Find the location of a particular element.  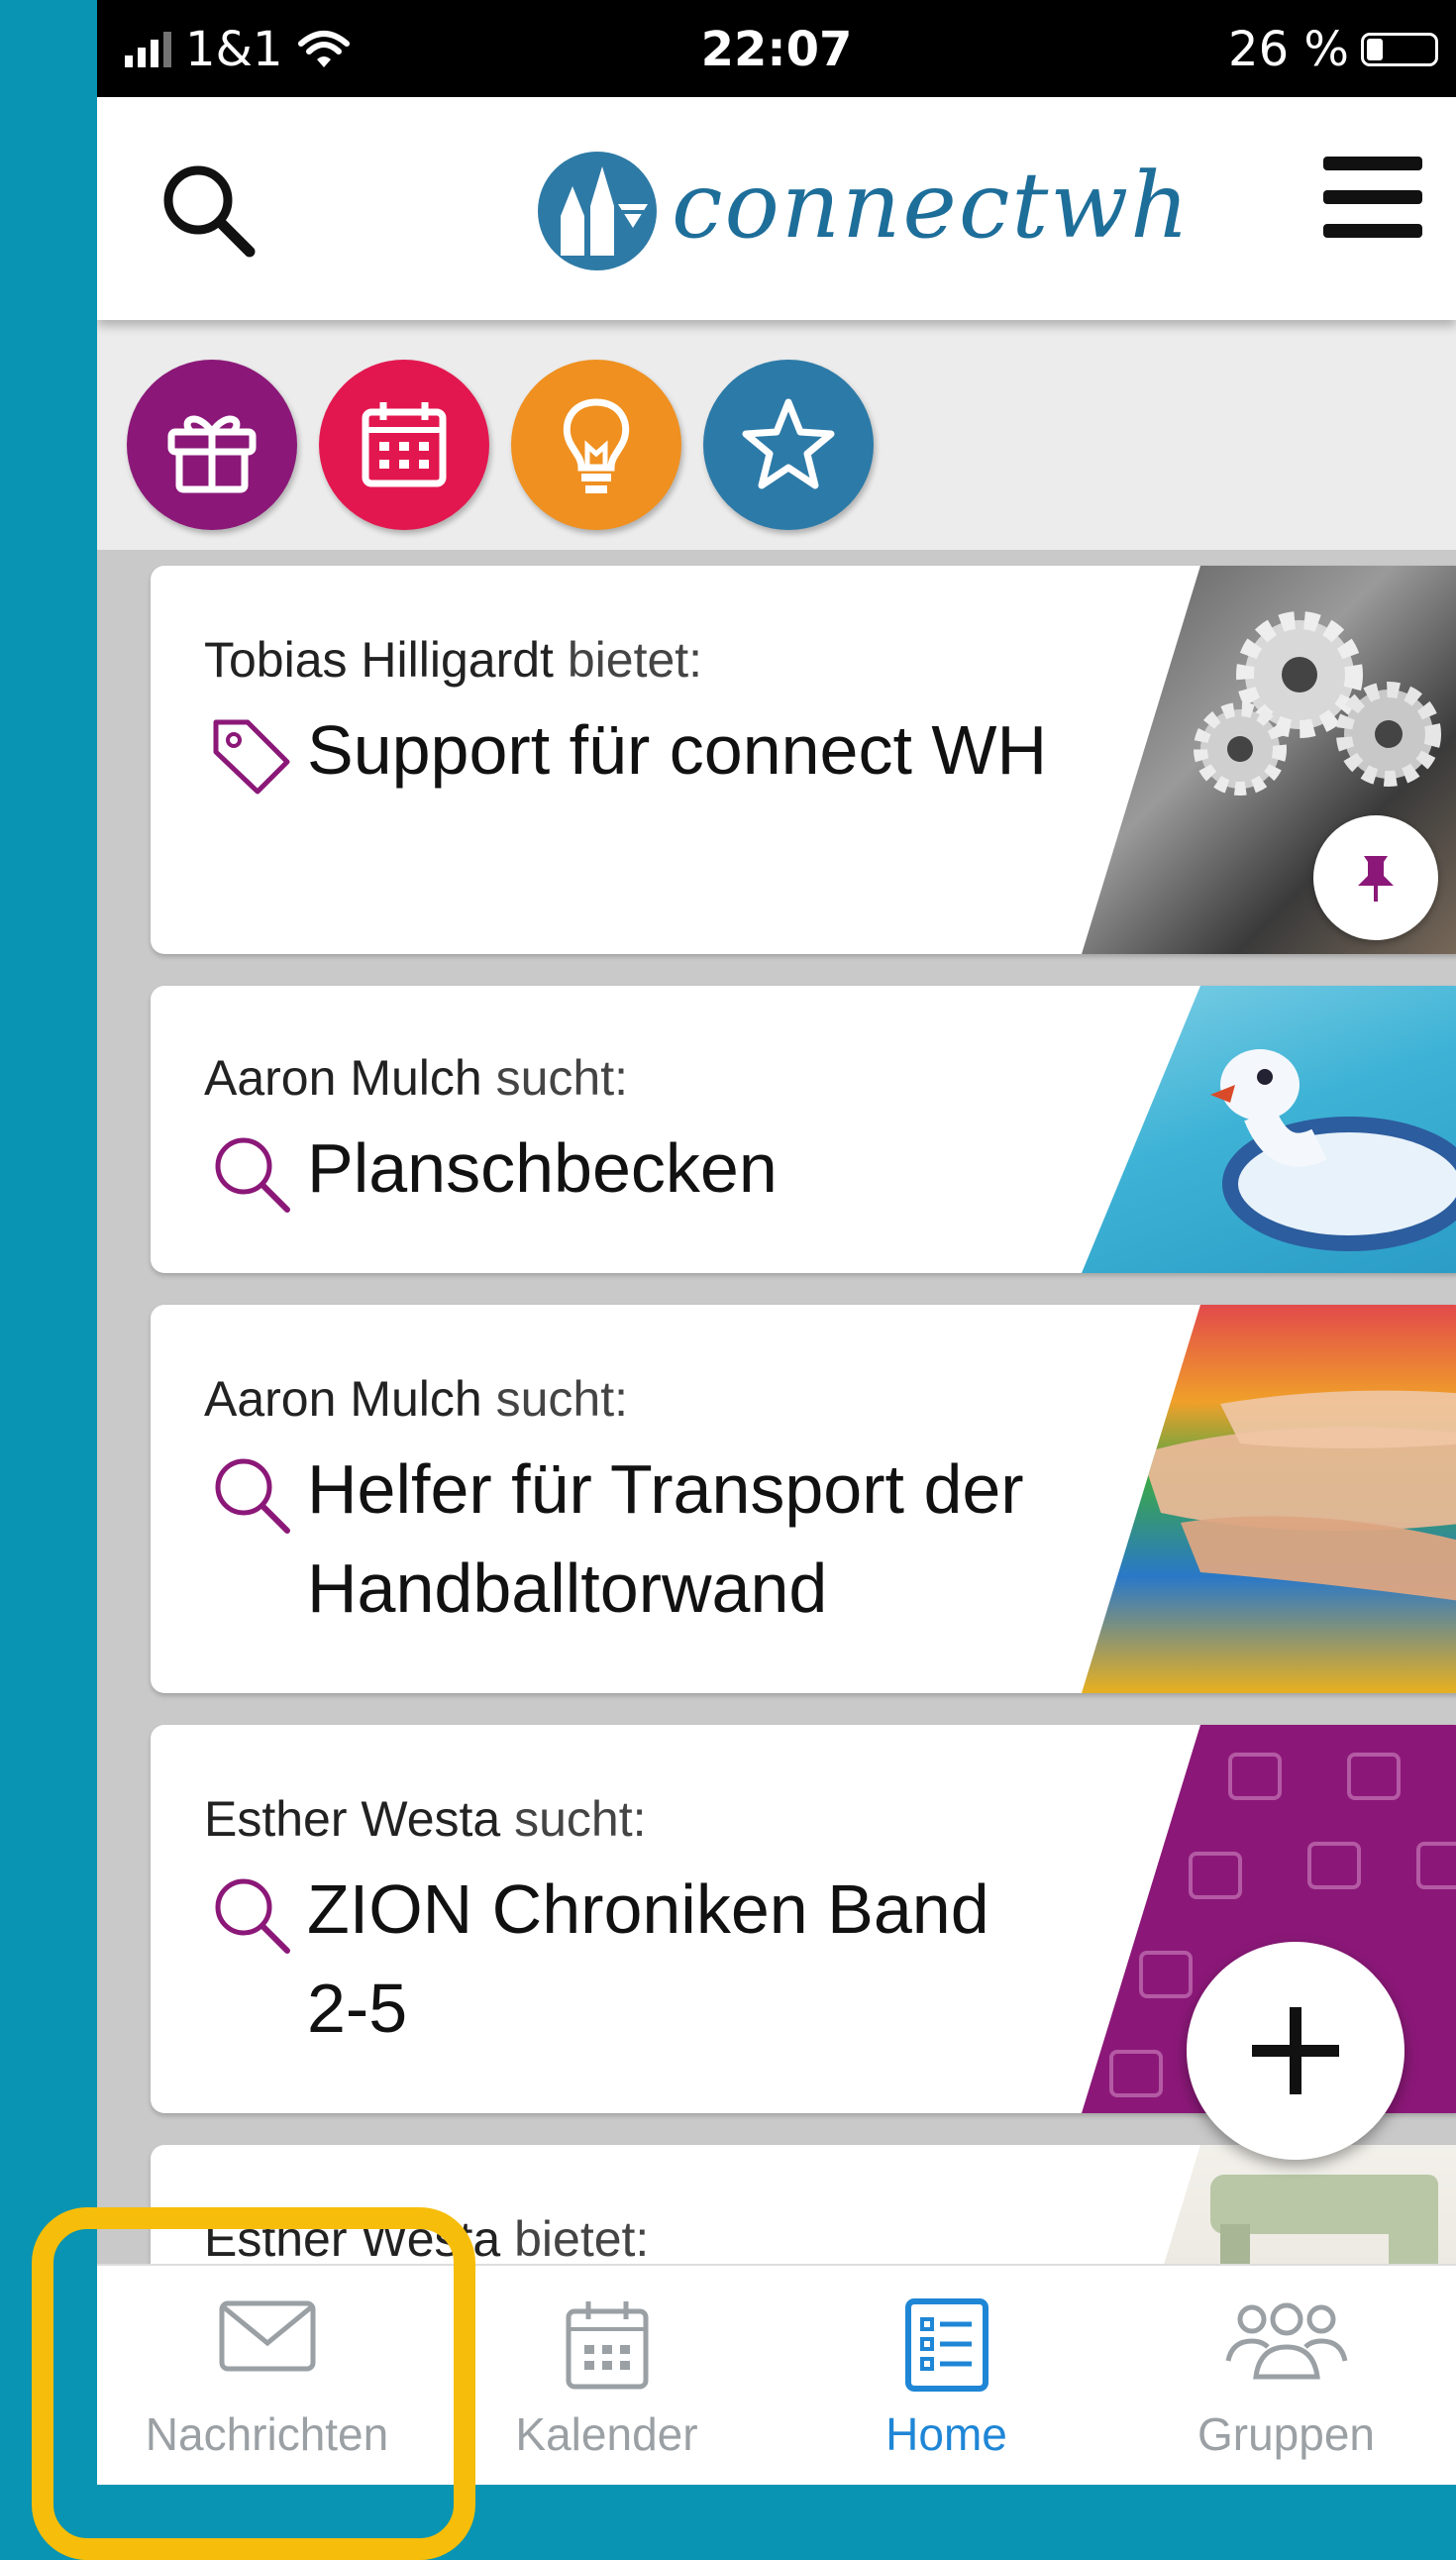

battery-label: 26 % is located at coordinates (1288, 49).